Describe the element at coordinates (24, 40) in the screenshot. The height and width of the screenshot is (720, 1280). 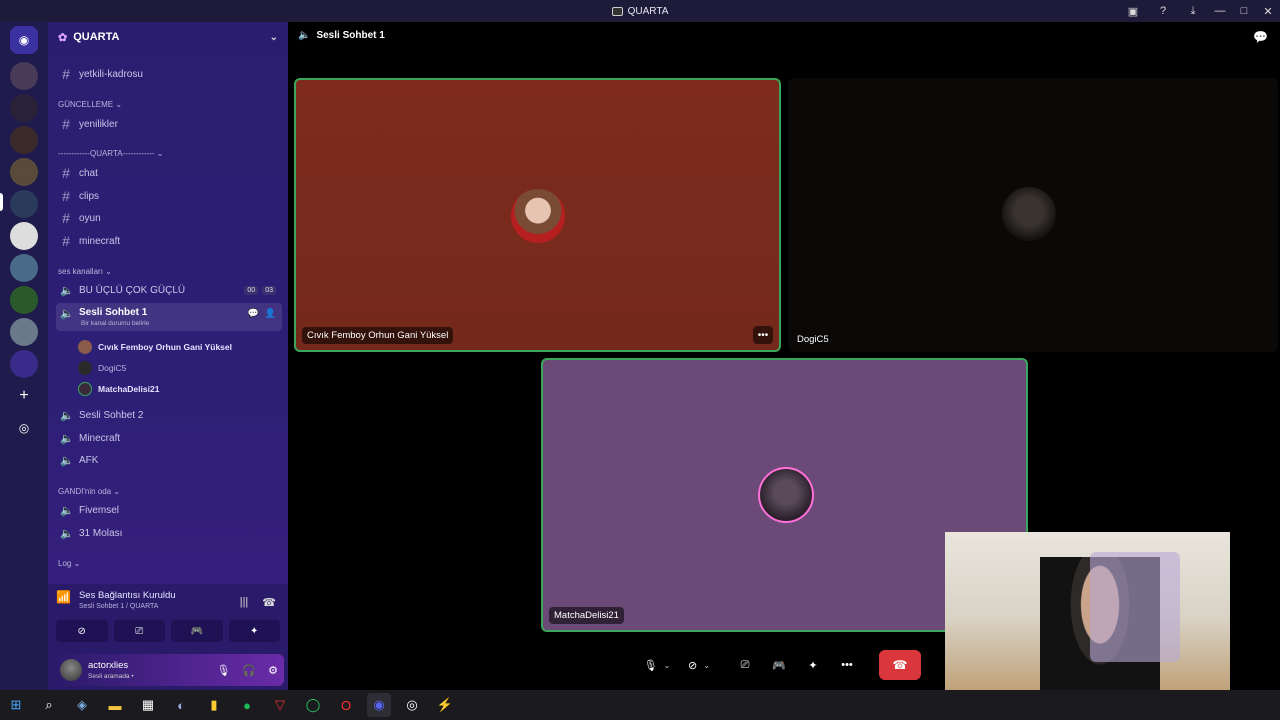
I see `home-button: ◉` at that location.